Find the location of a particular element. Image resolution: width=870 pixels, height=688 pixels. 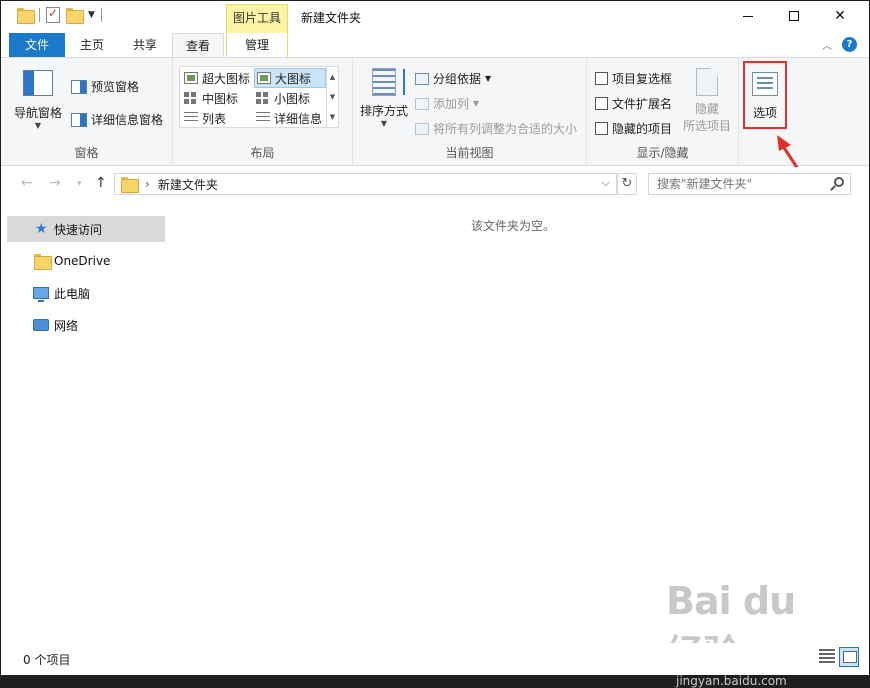

properties-icon is located at coordinates (53, 14).